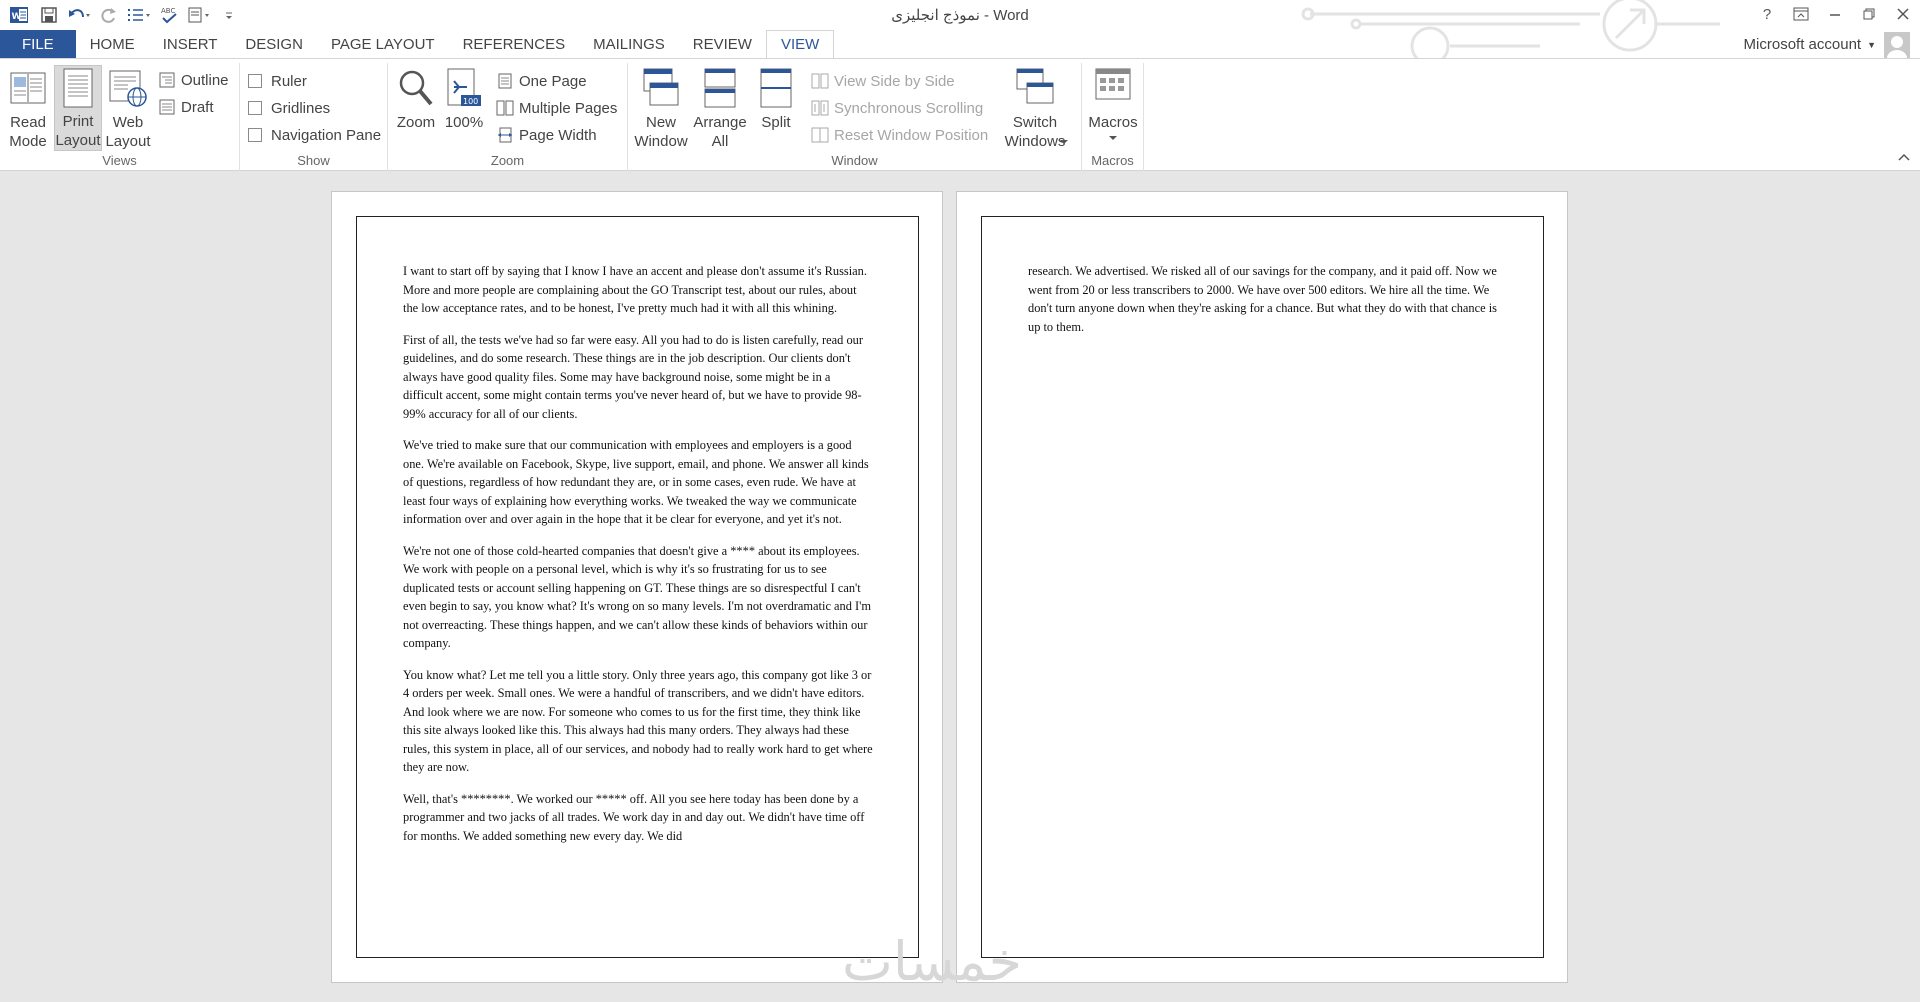 This screenshot has width=1920, height=1002. Describe the element at coordinates (289, 81) in the screenshot. I see `ruler-label: Ruler` at that location.